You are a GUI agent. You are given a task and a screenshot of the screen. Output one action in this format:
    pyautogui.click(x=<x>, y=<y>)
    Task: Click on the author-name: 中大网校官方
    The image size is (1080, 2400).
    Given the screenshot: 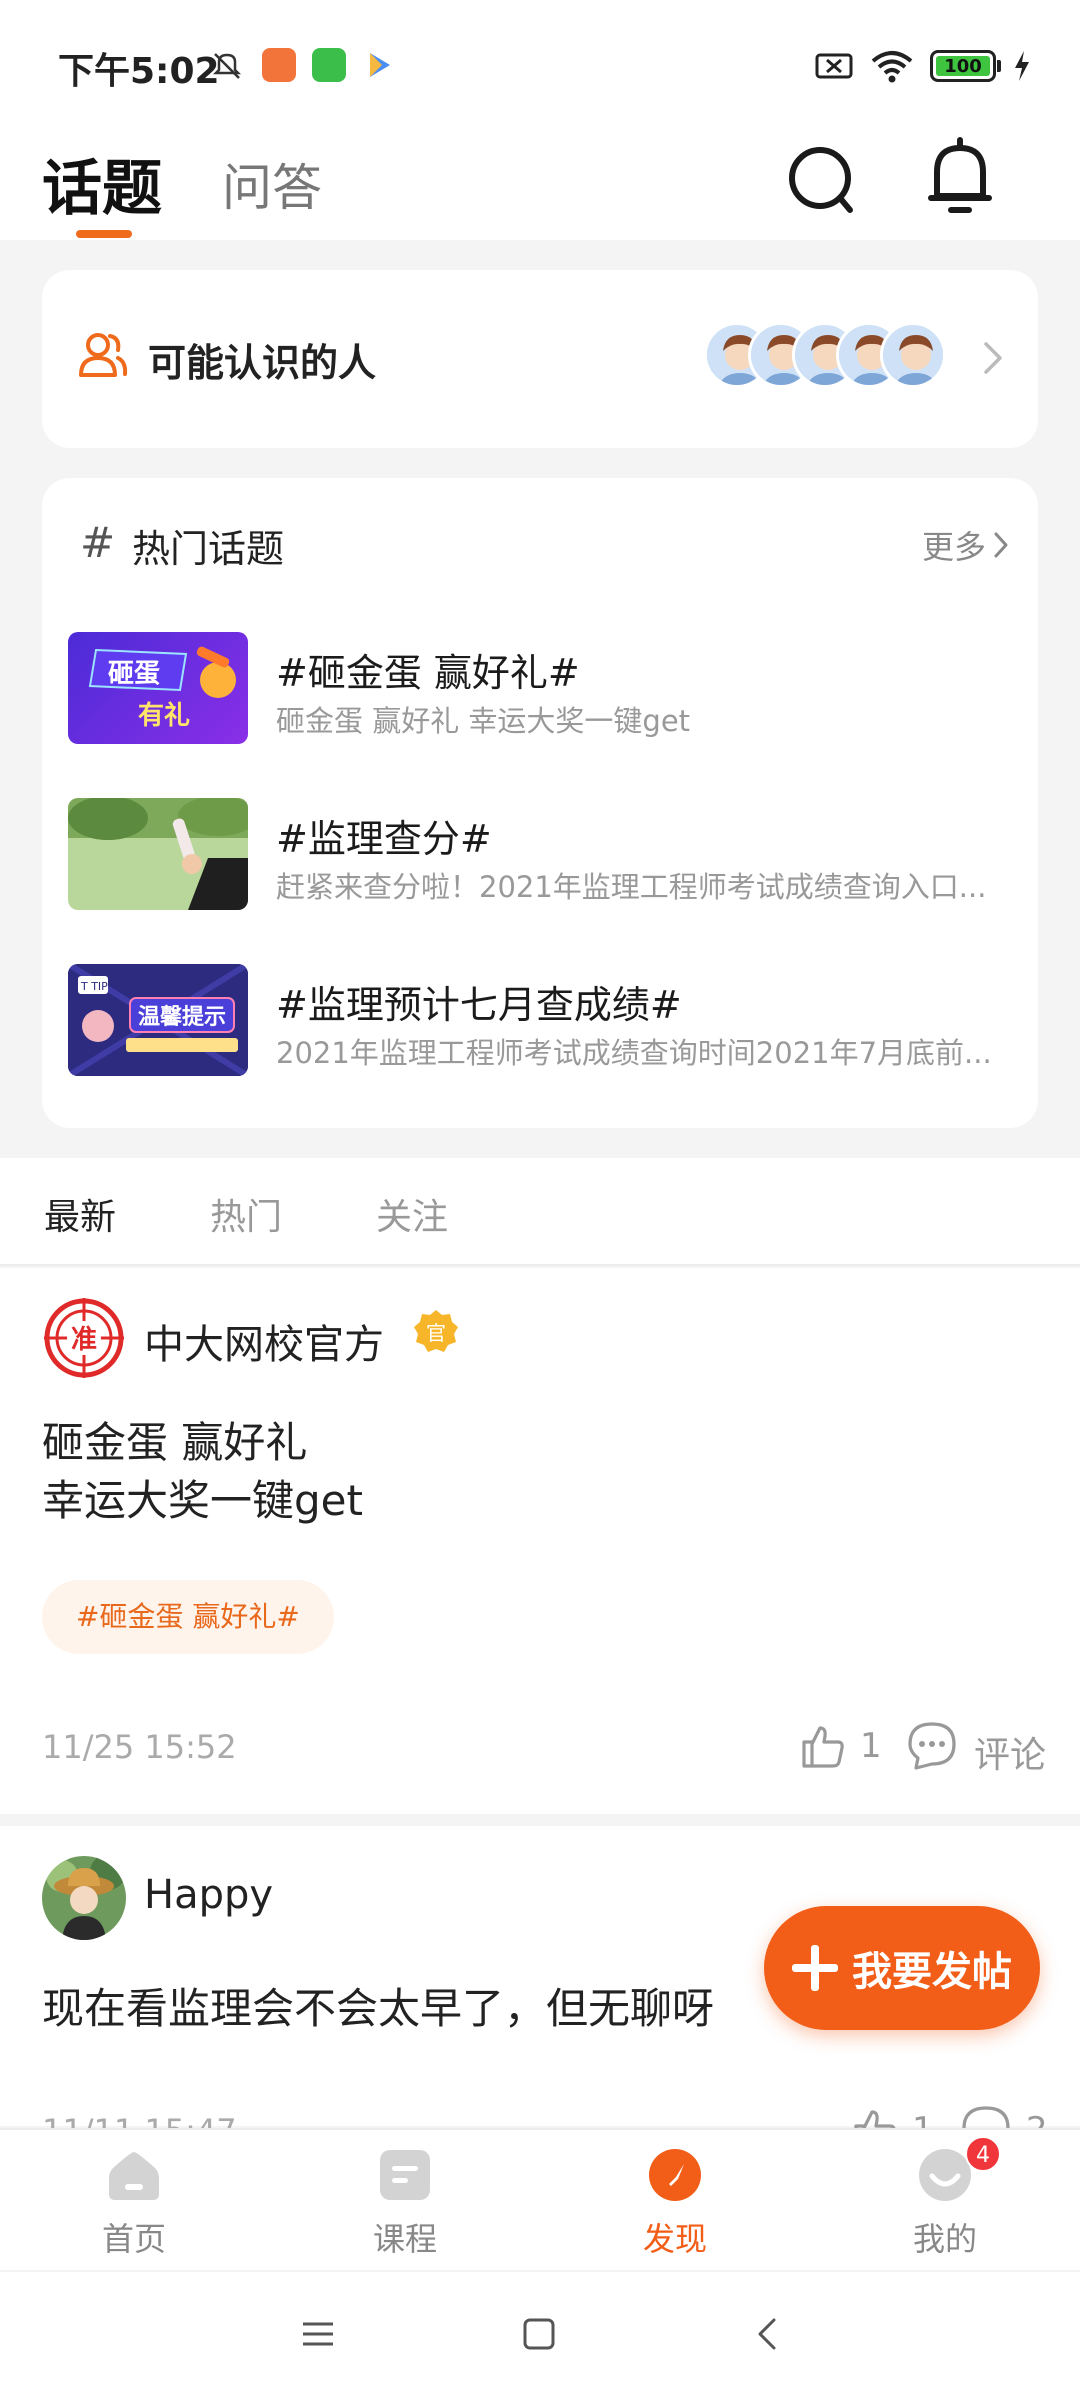 What is the action you would take?
    pyautogui.click(x=264, y=1341)
    